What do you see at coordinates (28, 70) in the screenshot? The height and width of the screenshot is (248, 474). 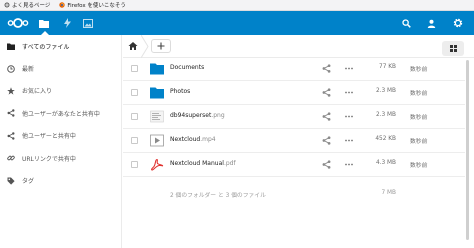 I see `sidebar-item-label: 最新` at bounding box center [28, 70].